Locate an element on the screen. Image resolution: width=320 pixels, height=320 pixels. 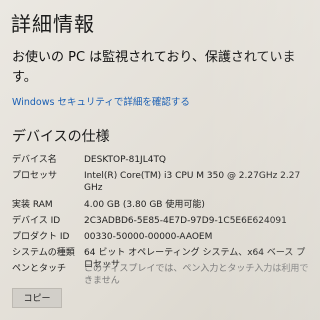
device-specs-heading: デバイスの仕様 is located at coordinates (61, 137).